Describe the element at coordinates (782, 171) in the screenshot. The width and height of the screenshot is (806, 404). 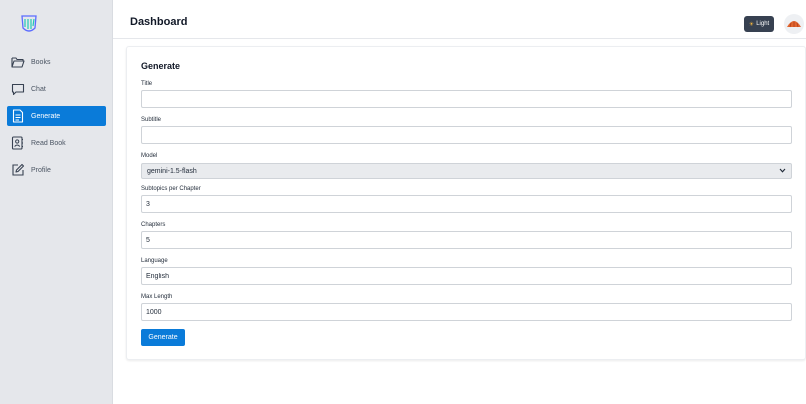
I see `chevron-down-icon` at that location.